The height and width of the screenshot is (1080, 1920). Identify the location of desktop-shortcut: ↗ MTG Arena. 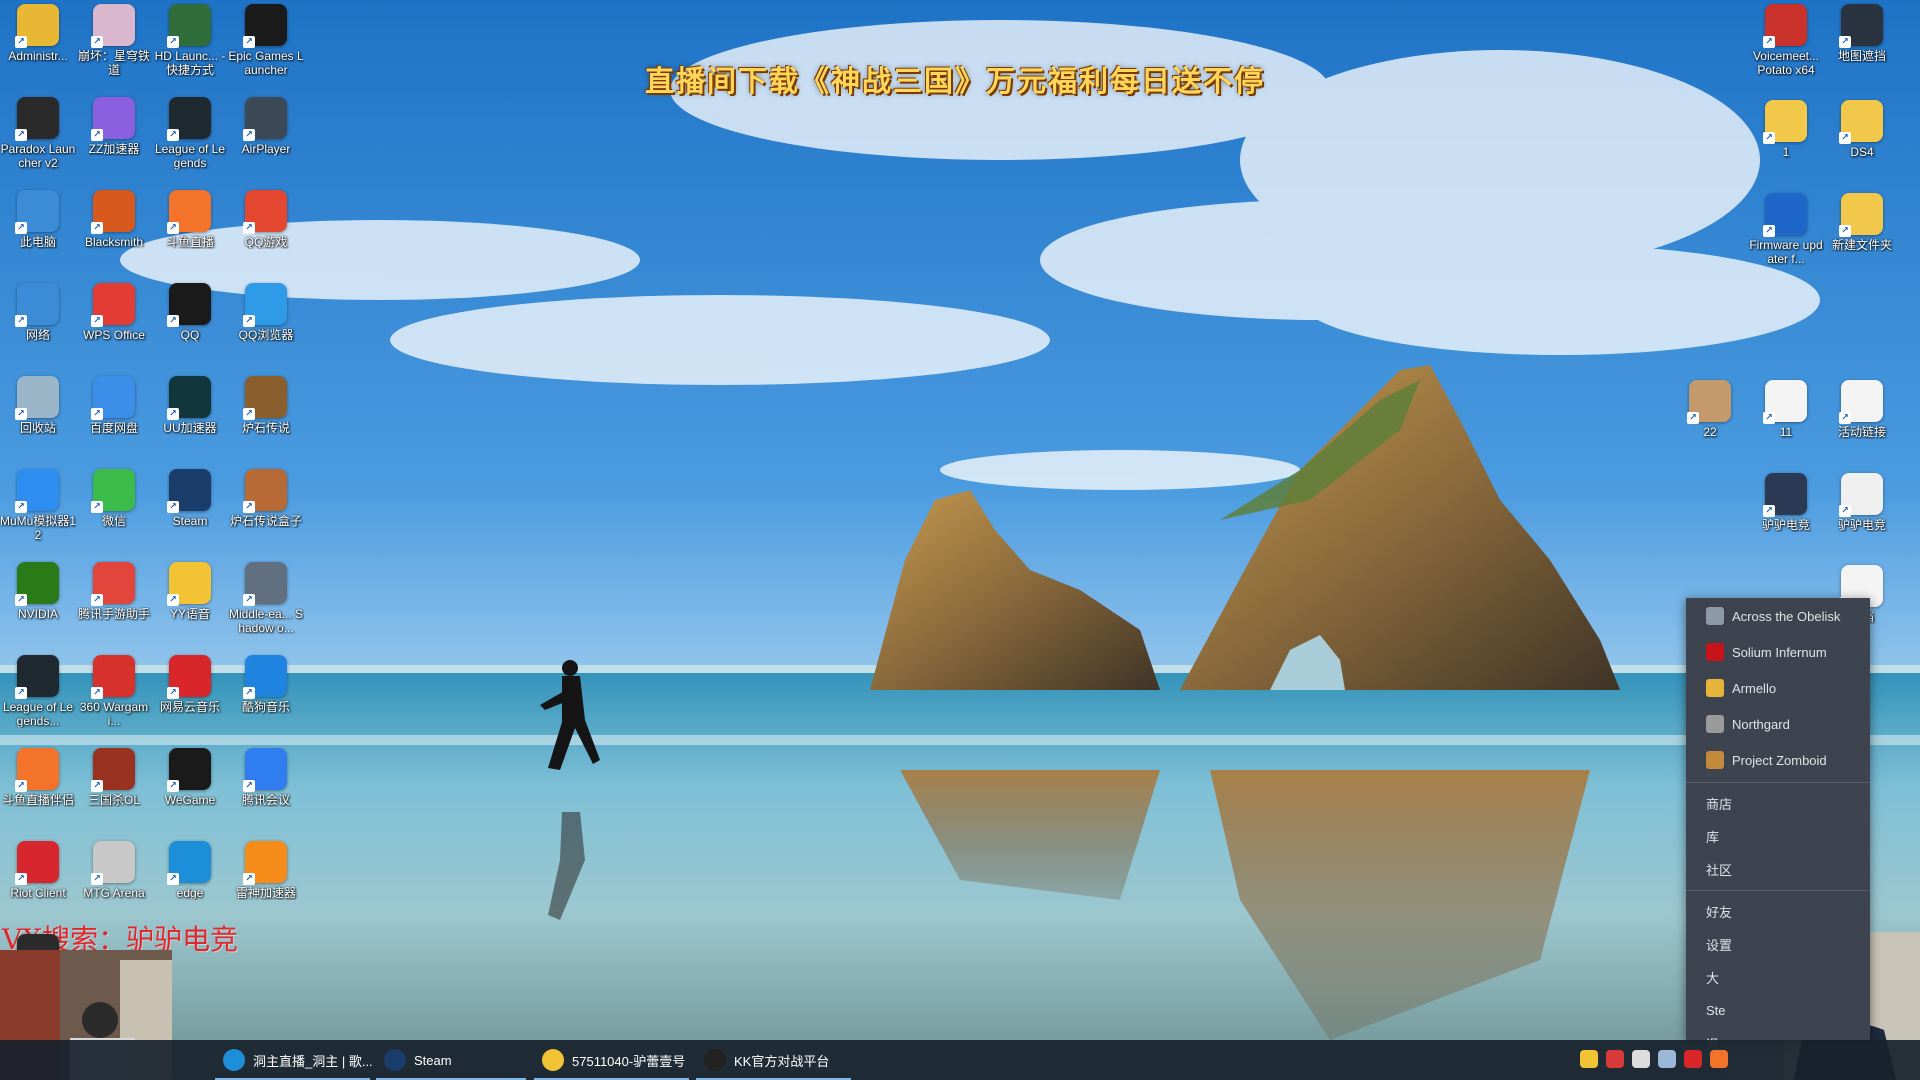
(114, 887).